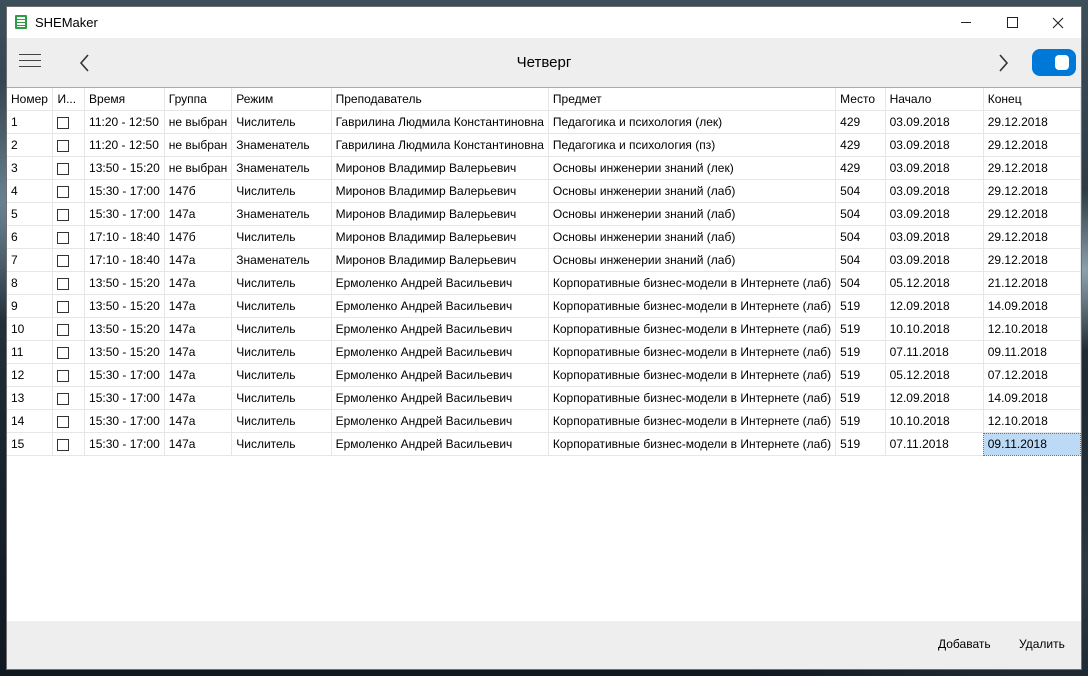 The height and width of the screenshot is (676, 1088). Describe the element at coordinates (30, 352) in the screenshot. I see `row-number: 11` at that location.